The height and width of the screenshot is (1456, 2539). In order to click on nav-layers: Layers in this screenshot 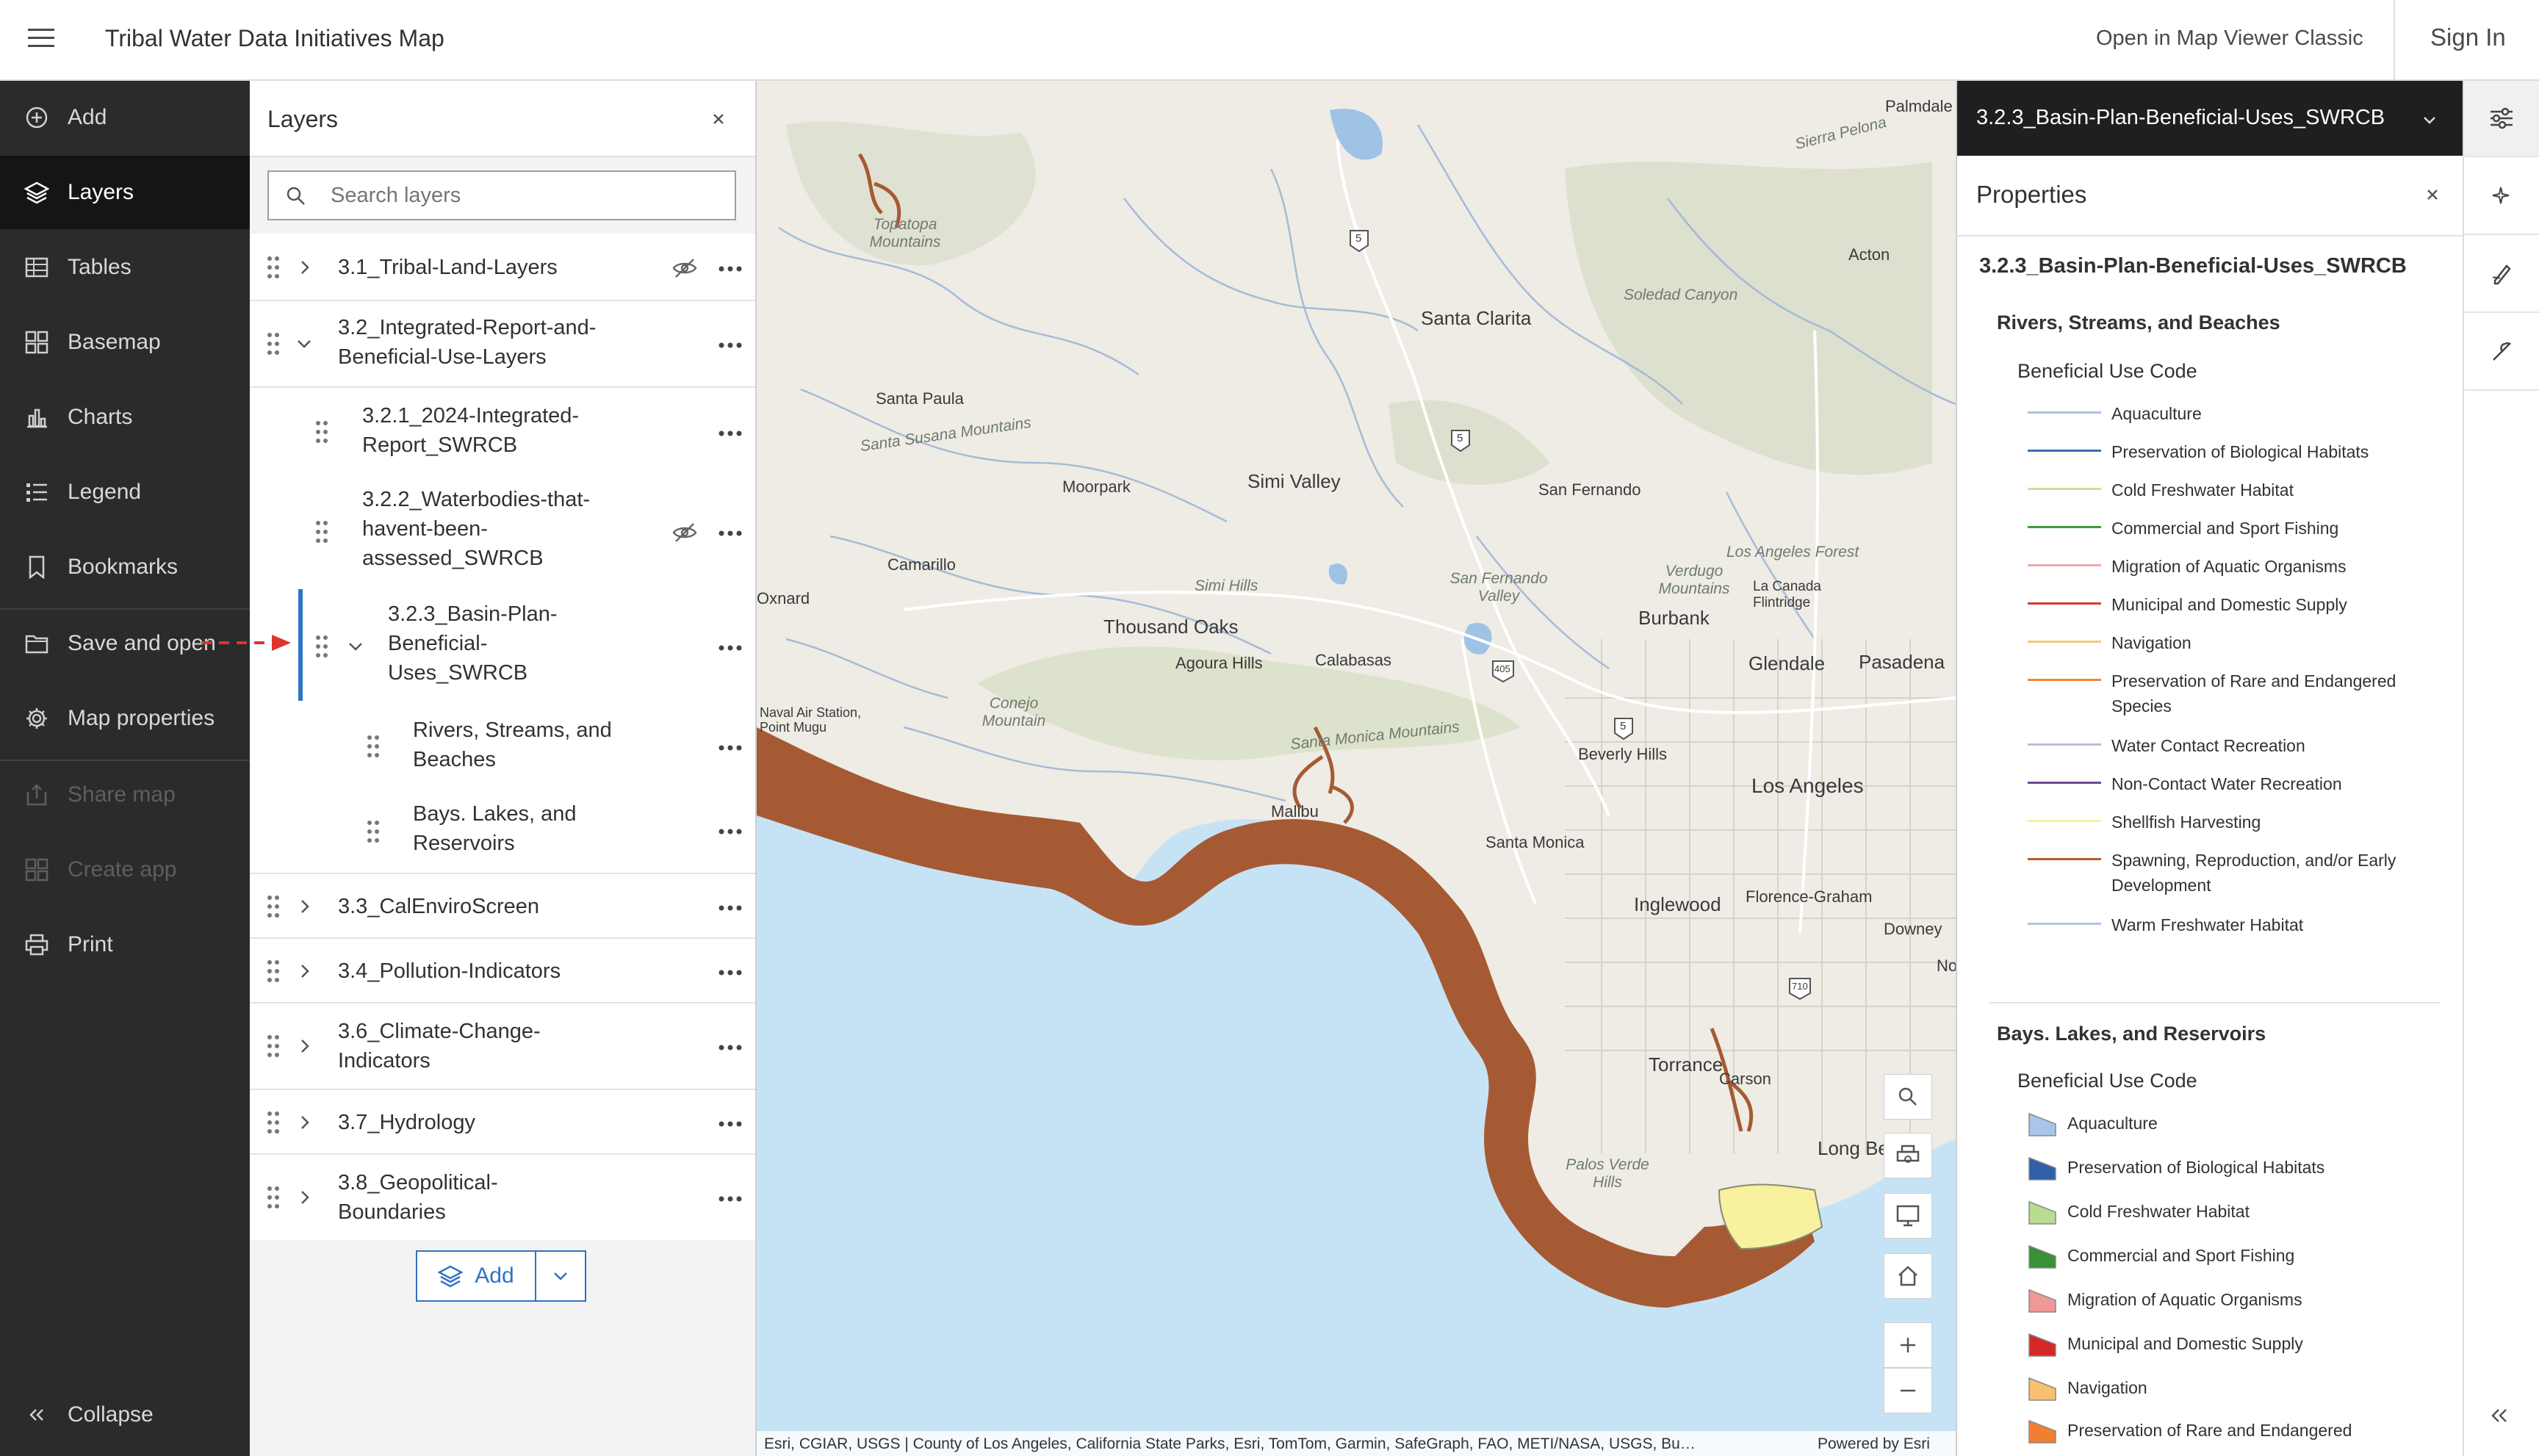, I will do `click(125, 192)`.